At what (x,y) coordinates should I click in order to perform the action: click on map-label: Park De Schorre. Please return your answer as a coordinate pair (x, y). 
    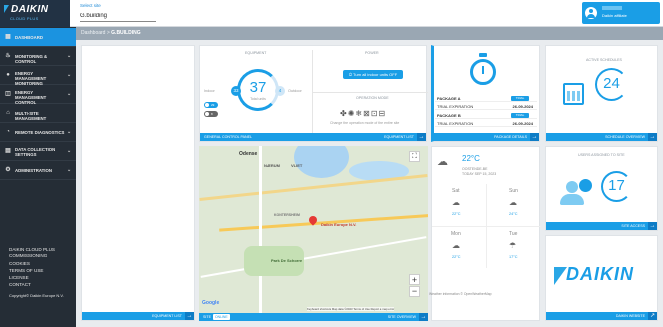
    Looking at the image, I should click on (287, 260).